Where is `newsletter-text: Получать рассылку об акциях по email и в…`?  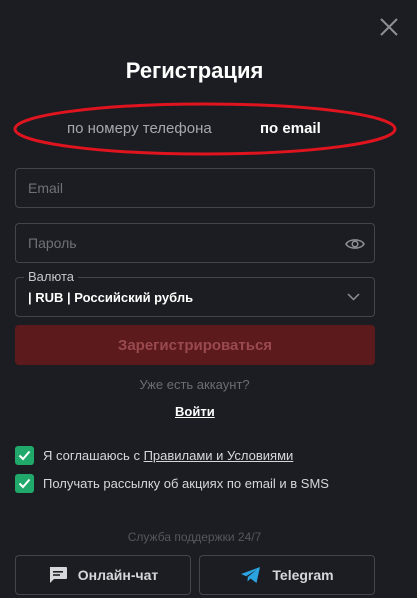
newsletter-text: Получать рассылку об акциях по email и в… is located at coordinates (186, 483).